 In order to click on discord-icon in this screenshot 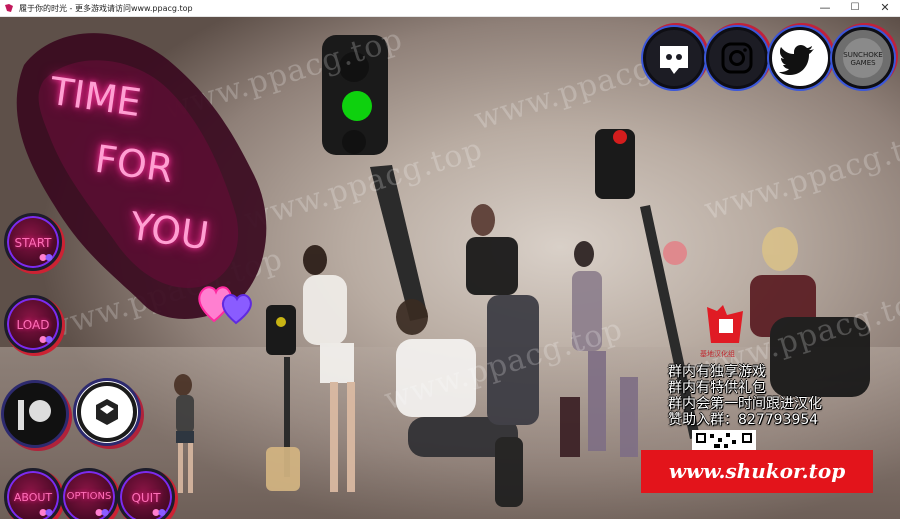, I will do `click(674, 60)`.